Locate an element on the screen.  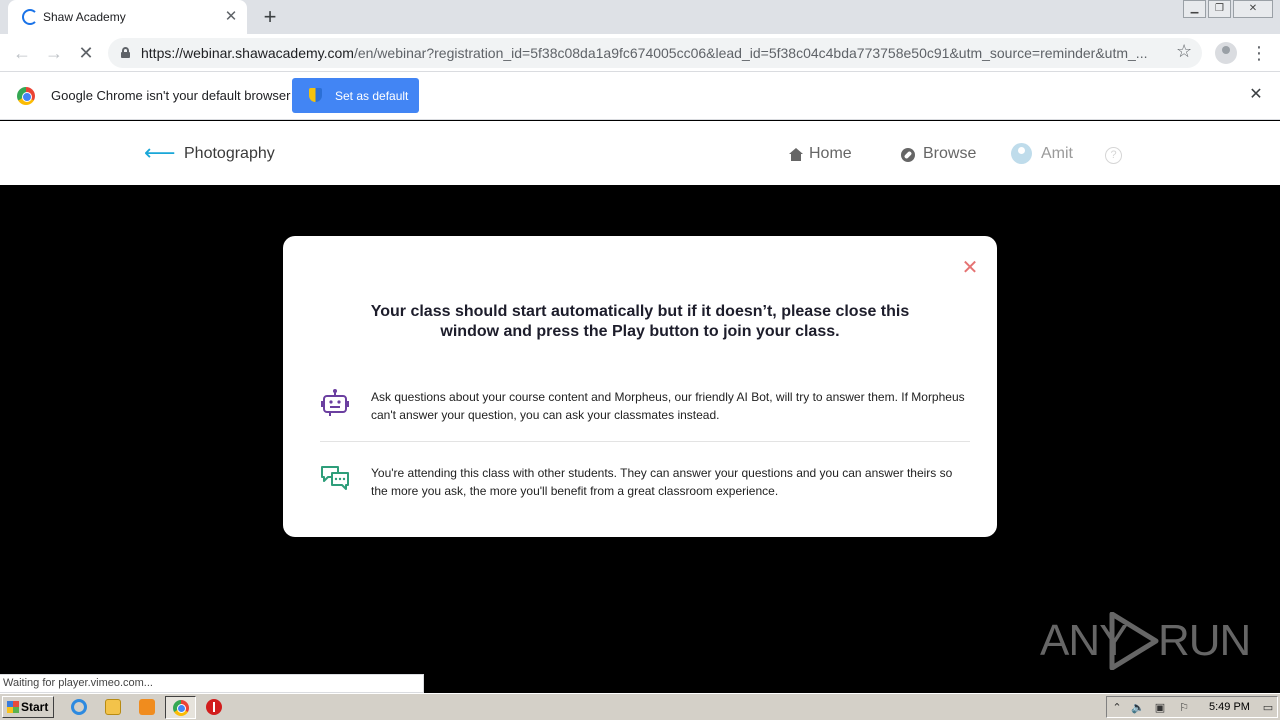
taskbar-chrome-button is located at coordinates (180, 707).